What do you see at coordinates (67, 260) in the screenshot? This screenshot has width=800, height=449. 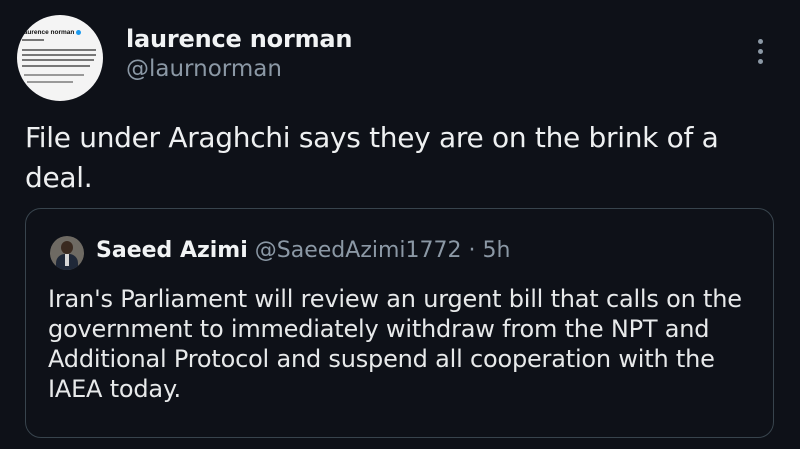 I see `avatar-shirt` at bounding box center [67, 260].